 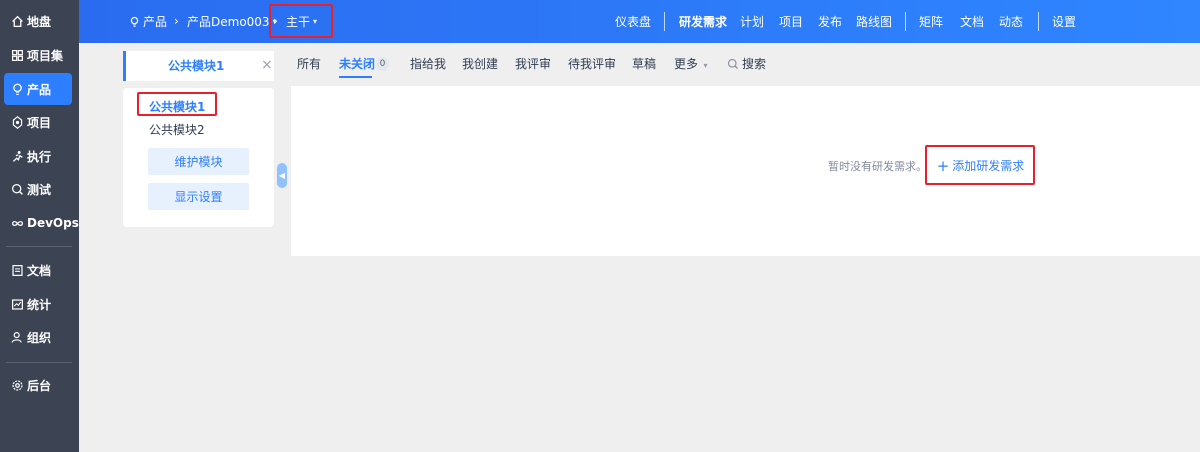 I want to click on module-tab: 公共模块1 ×, so click(x=198, y=66).